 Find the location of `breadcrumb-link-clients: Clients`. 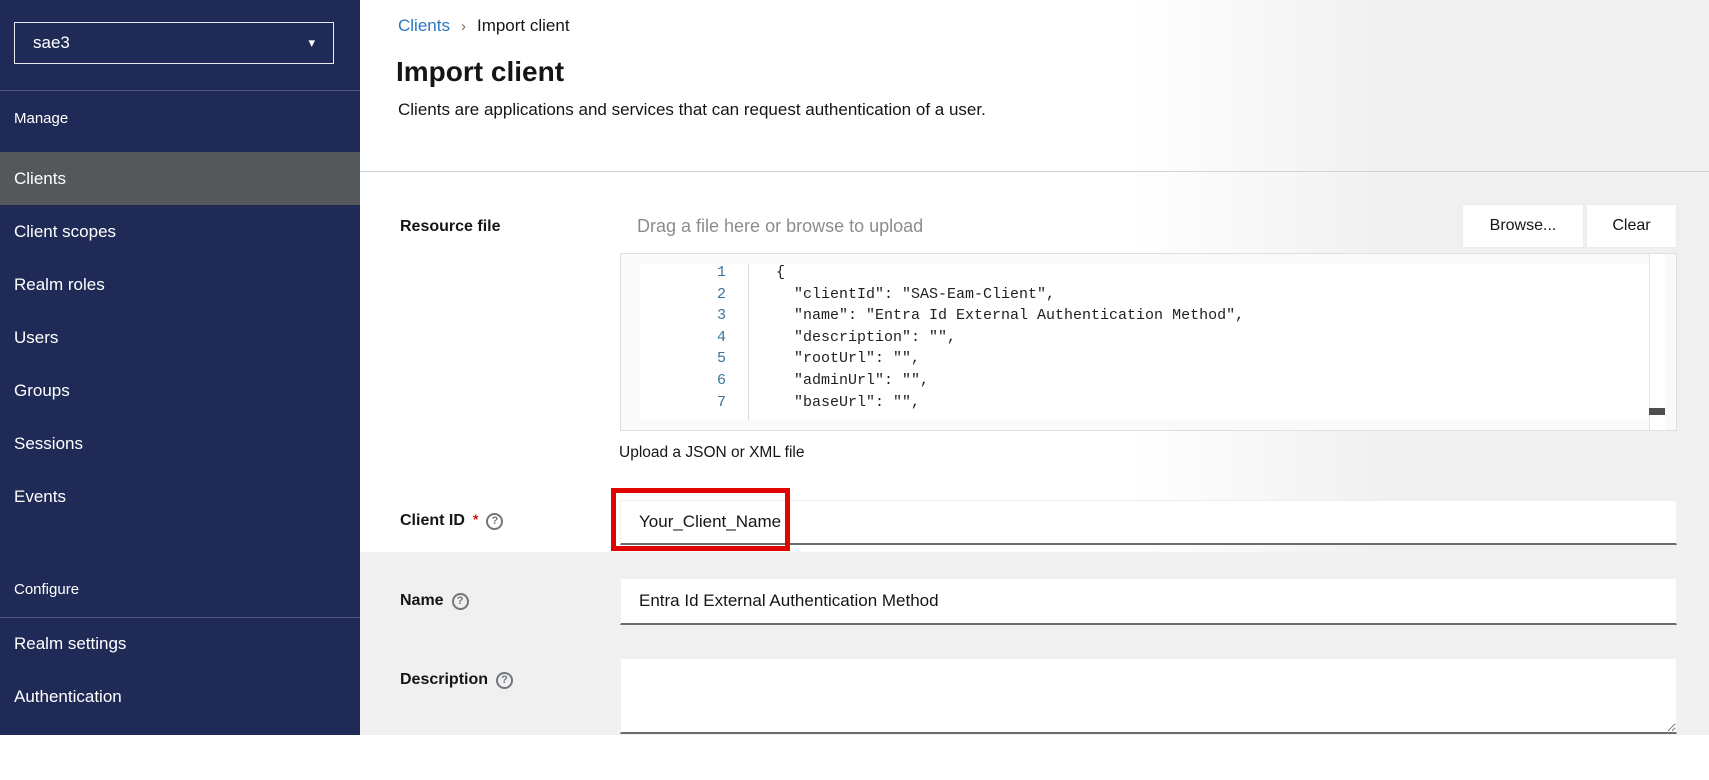

breadcrumb-link-clients: Clients is located at coordinates (424, 26).